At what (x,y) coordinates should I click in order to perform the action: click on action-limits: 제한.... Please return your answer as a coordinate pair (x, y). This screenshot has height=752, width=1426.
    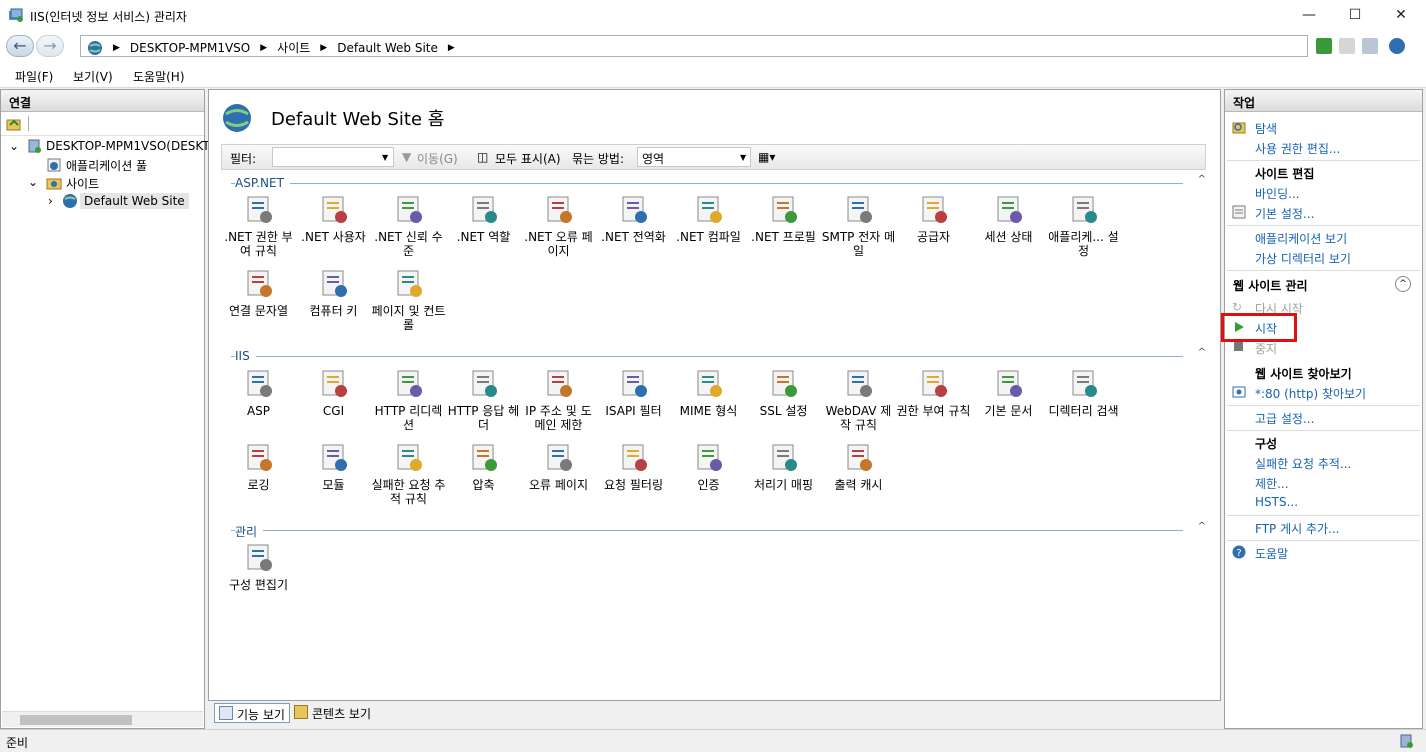
    Looking at the image, I should click on (1272, 483).